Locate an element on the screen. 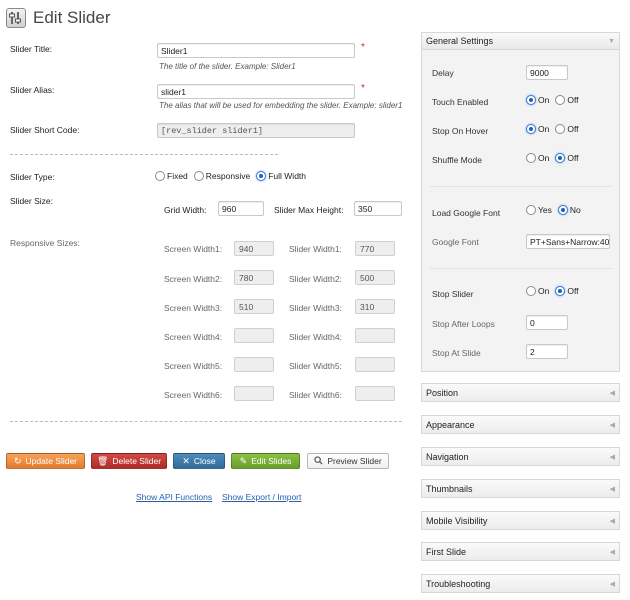 The image size is (630, 600). stop-after-loops-input: 0 is located at coordinates (547, 322).